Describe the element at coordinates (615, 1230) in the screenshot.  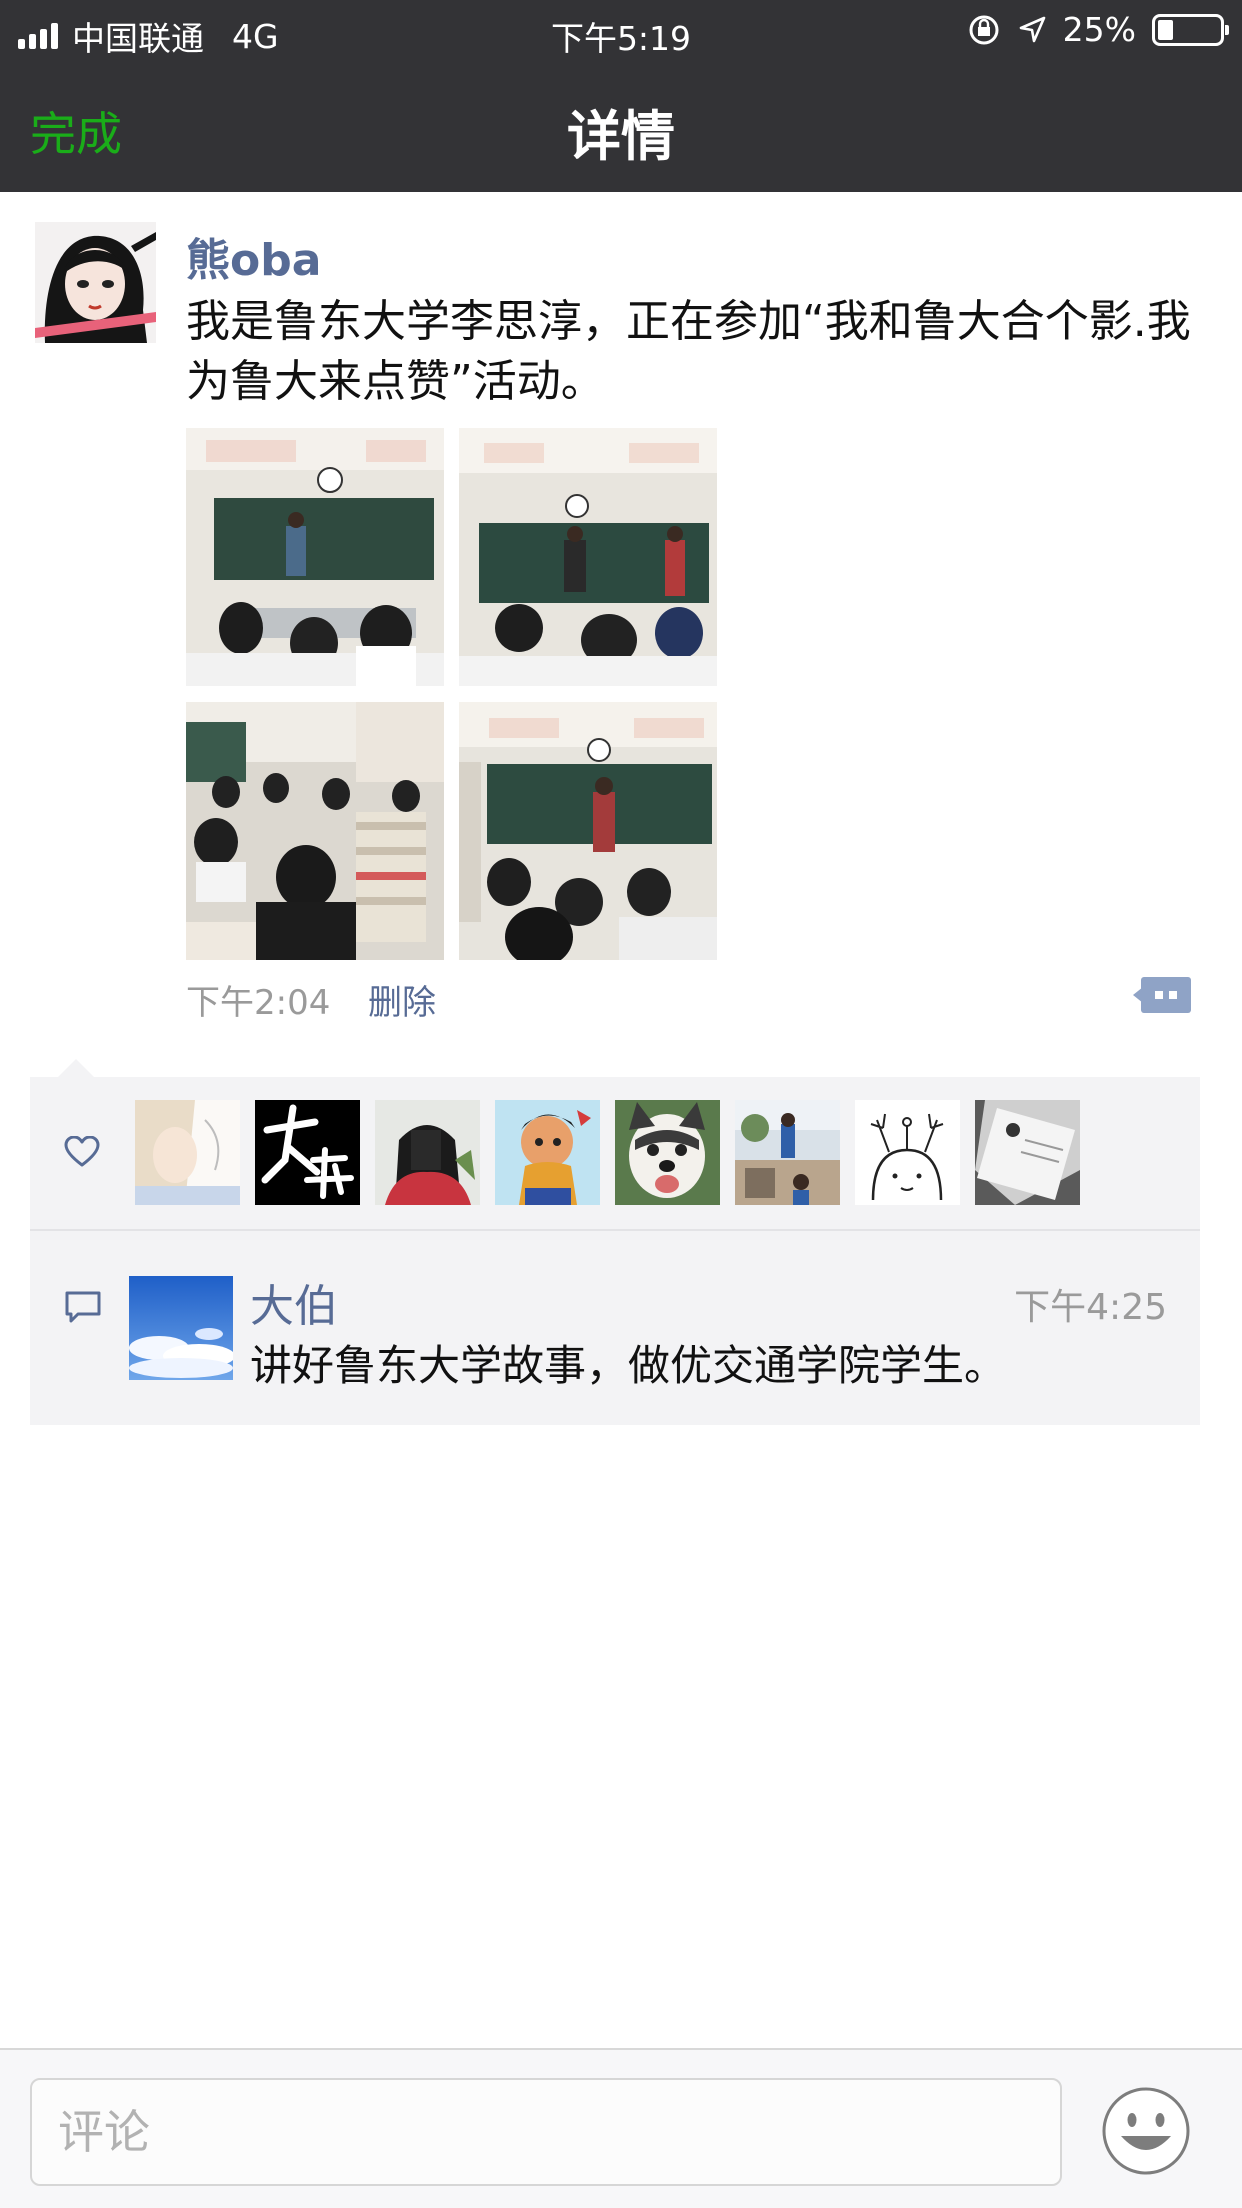
I see `panel-divider` at that location.